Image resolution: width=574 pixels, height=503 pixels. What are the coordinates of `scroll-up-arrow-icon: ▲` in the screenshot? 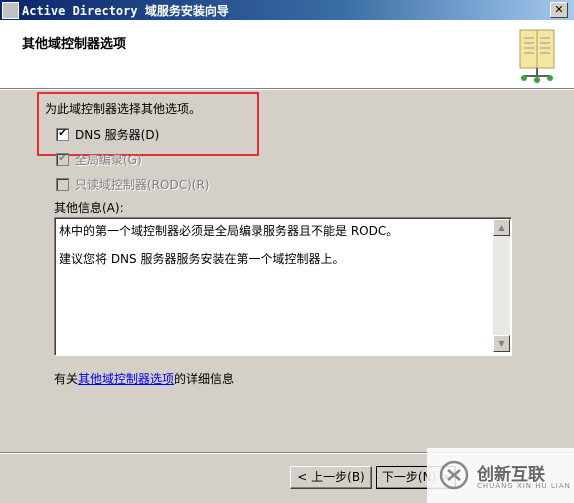 It's located at (501, 227).